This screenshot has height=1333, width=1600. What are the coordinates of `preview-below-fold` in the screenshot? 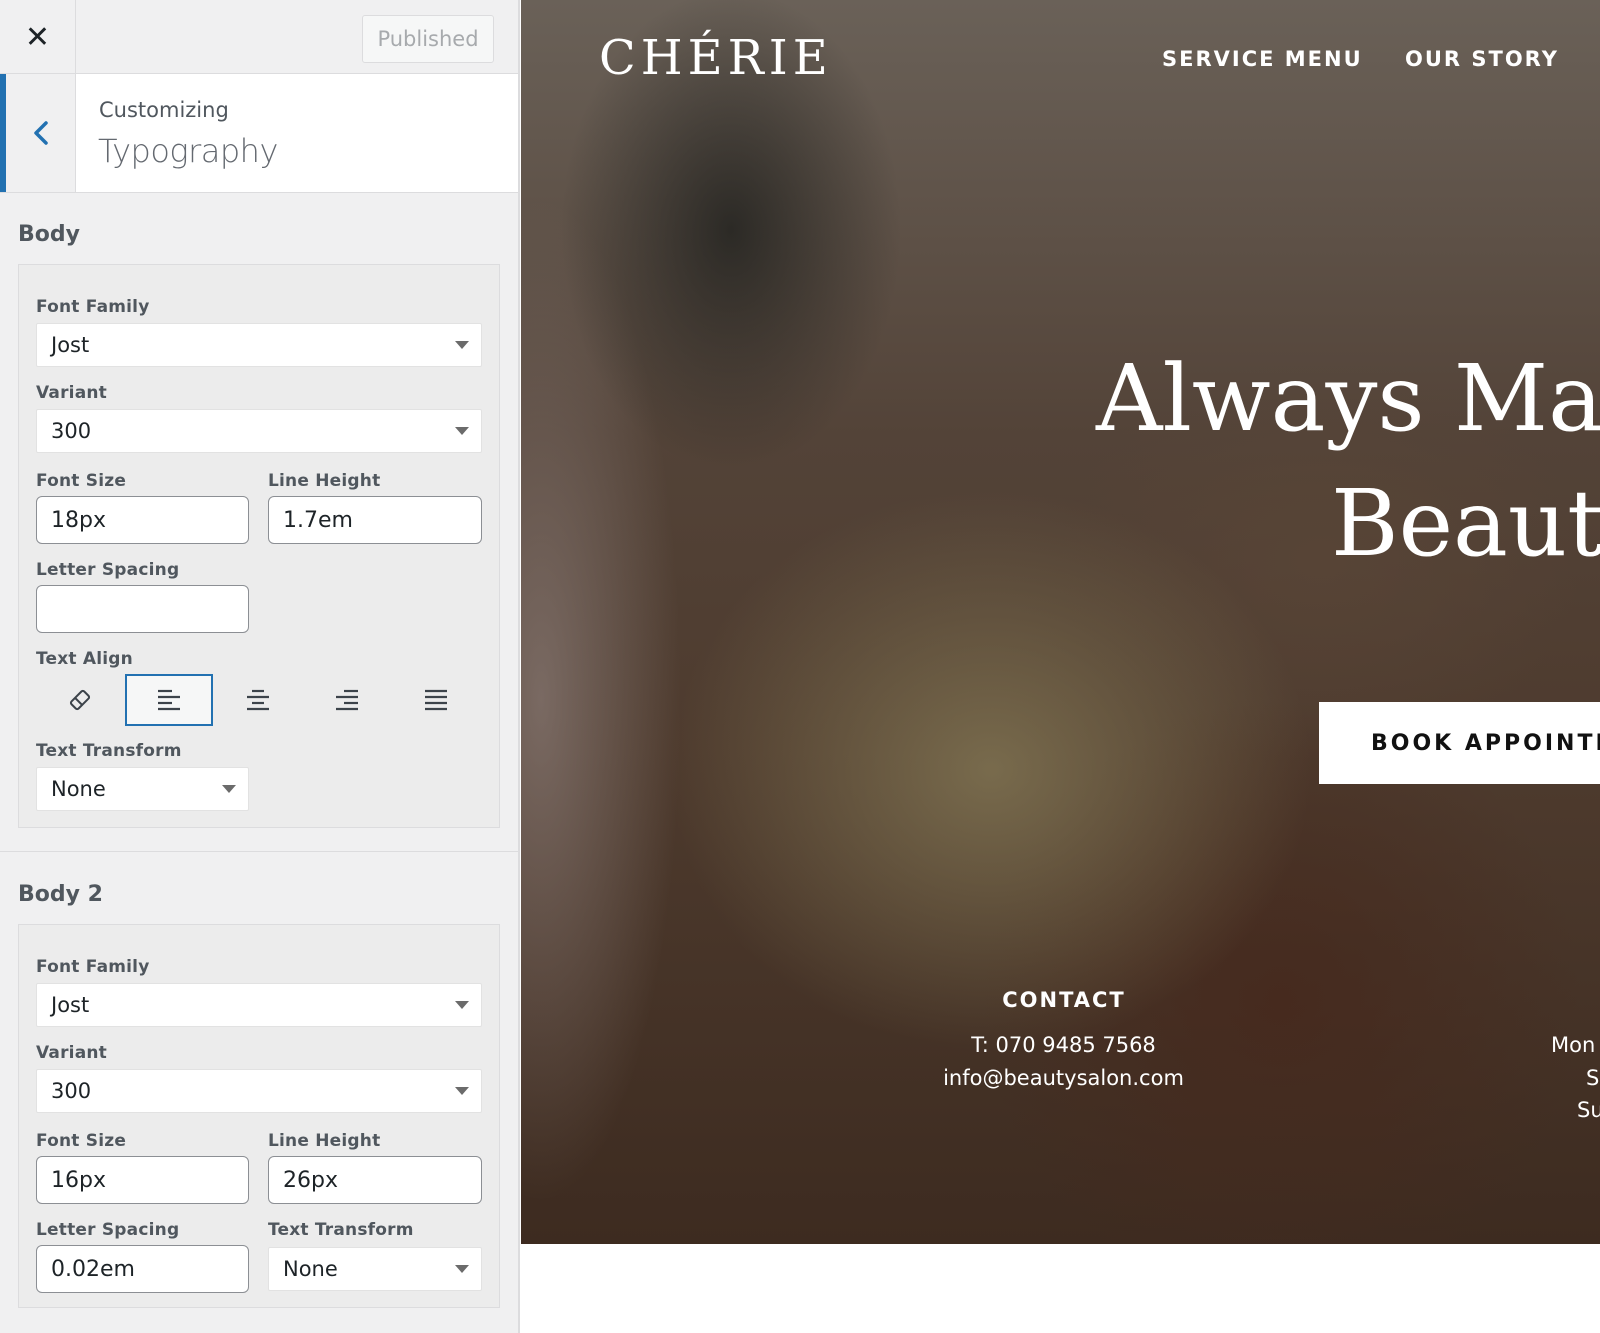 It's located at (1060, 1288).